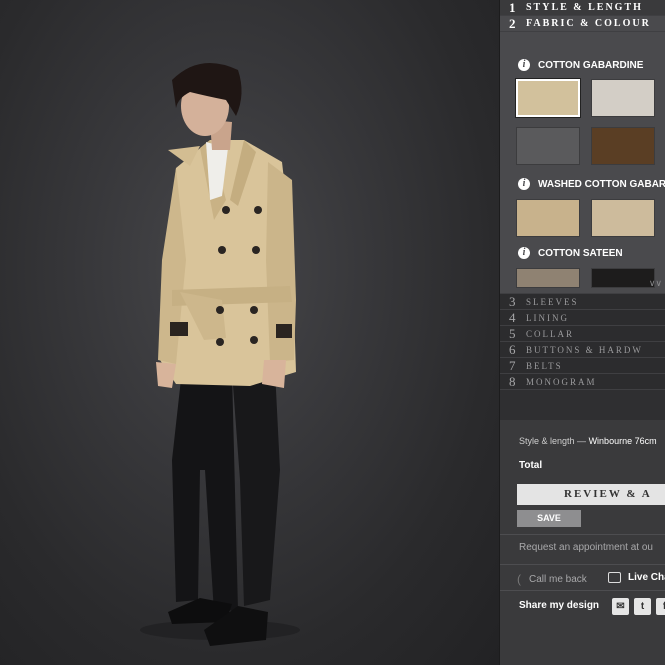 The width and height of the screenshot is (665, 665). What do you see at coordinates (582, 302) in the screenshot?
I see `step-sleeves: 3 Sleeves` at bounding box center [582, 302].